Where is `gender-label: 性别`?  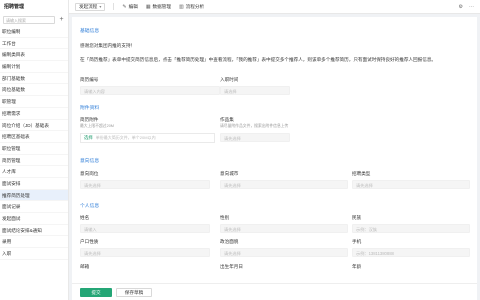 gender-label: 性别 is located at coordinates (225, 217).